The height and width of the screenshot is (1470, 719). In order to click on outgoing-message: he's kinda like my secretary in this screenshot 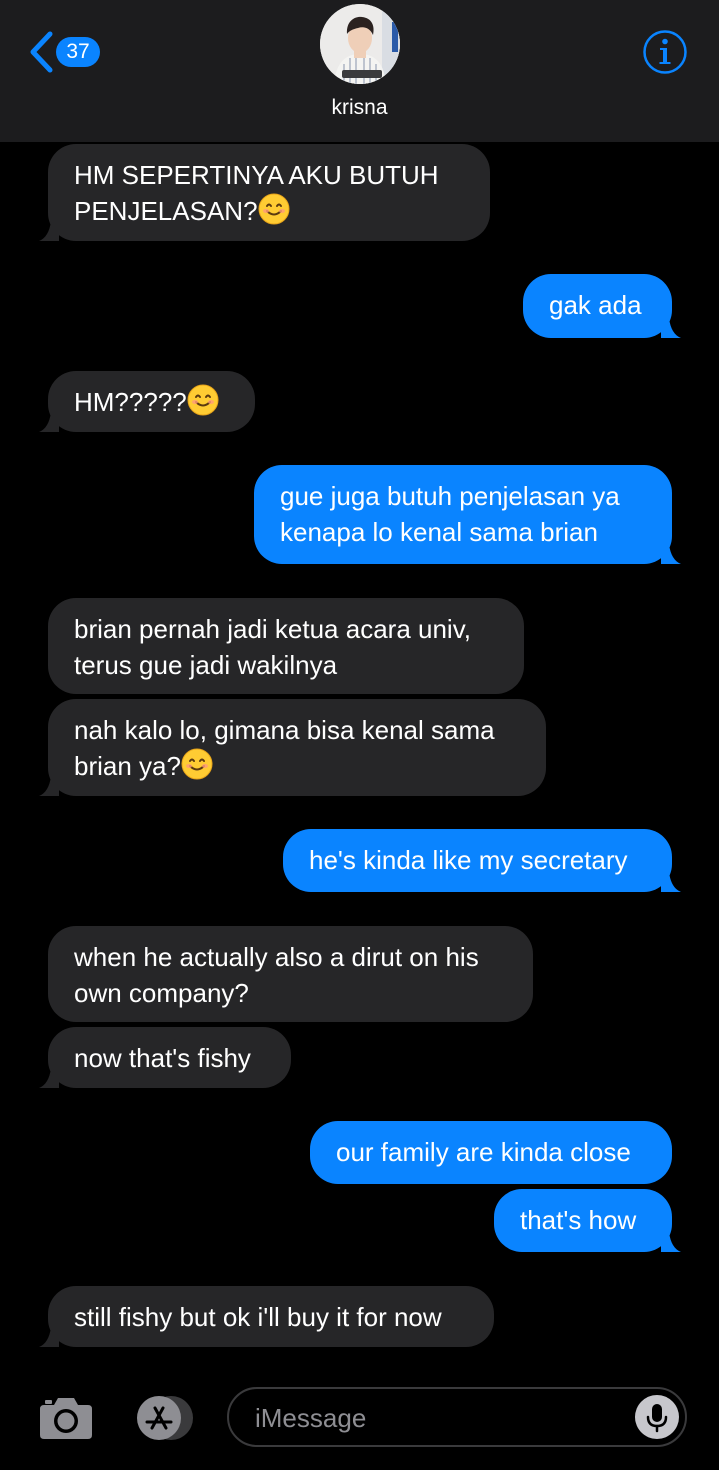, I will do `click(482, 860)`.